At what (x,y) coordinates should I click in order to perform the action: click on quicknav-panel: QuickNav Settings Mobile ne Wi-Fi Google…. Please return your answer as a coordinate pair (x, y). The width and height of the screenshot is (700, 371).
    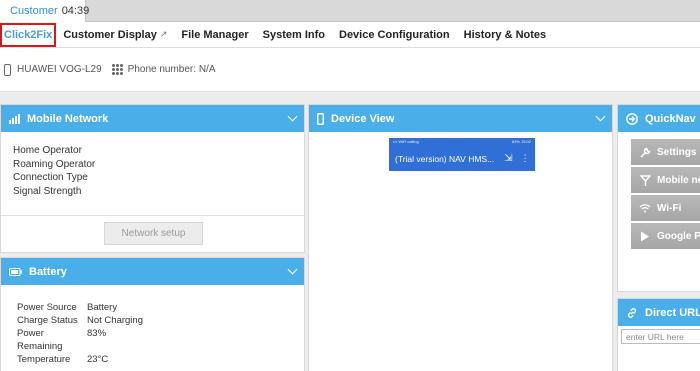
    Looking at the image, I should click on (658, 198).